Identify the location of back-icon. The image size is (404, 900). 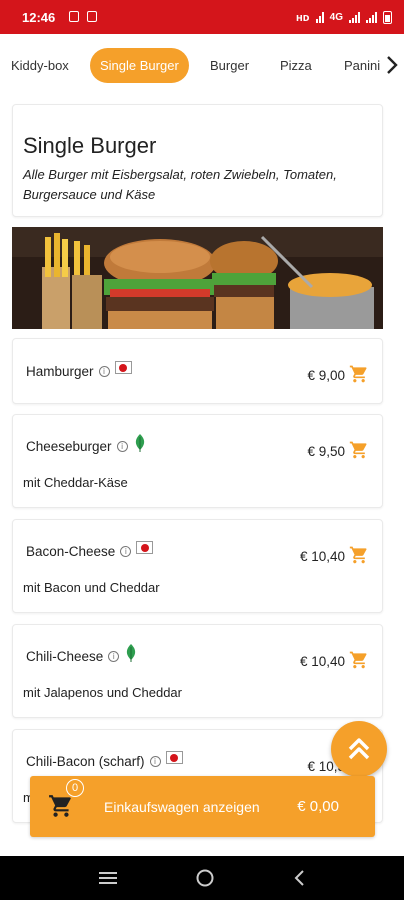
(299, 878).